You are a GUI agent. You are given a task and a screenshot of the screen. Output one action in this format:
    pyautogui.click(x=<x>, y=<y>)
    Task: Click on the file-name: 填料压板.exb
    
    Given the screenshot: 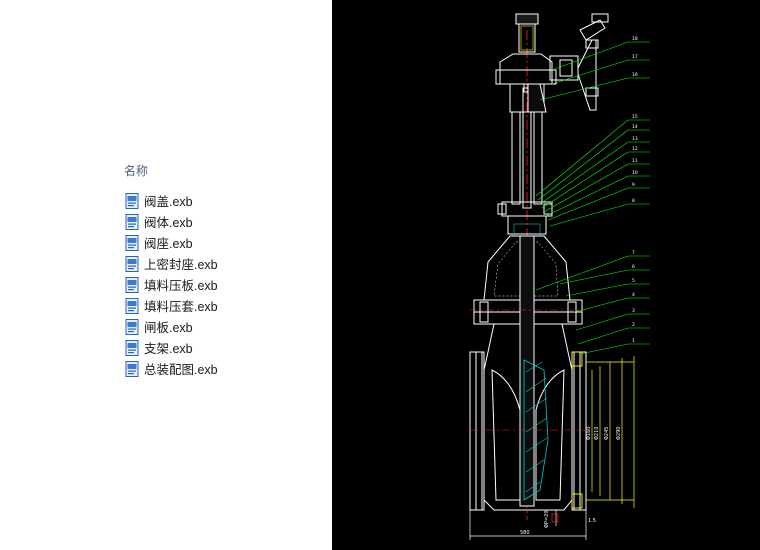 What is the action you would take?
    pyautogui.click(x=181, y=286)
    